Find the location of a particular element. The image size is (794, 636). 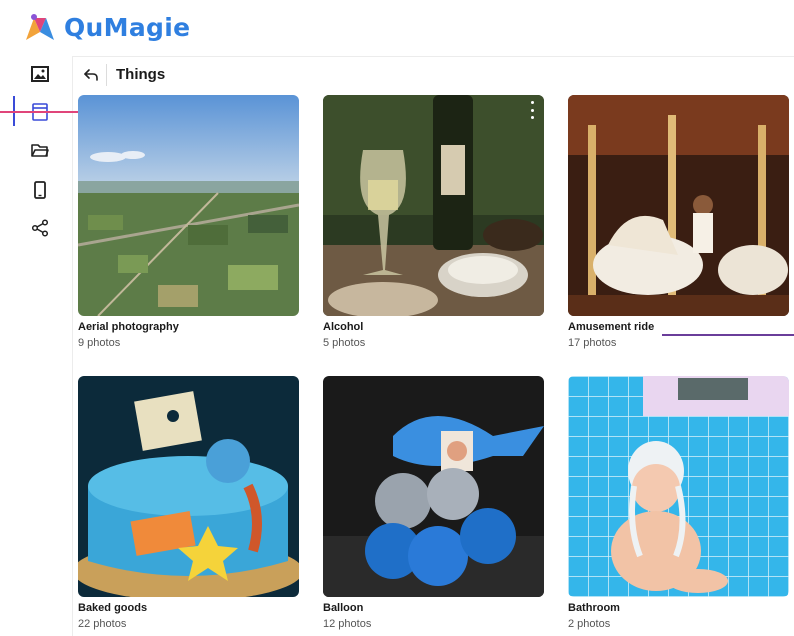

album-card-bathroom: Bathroom 2 photos is located at coordinates (678, 503).